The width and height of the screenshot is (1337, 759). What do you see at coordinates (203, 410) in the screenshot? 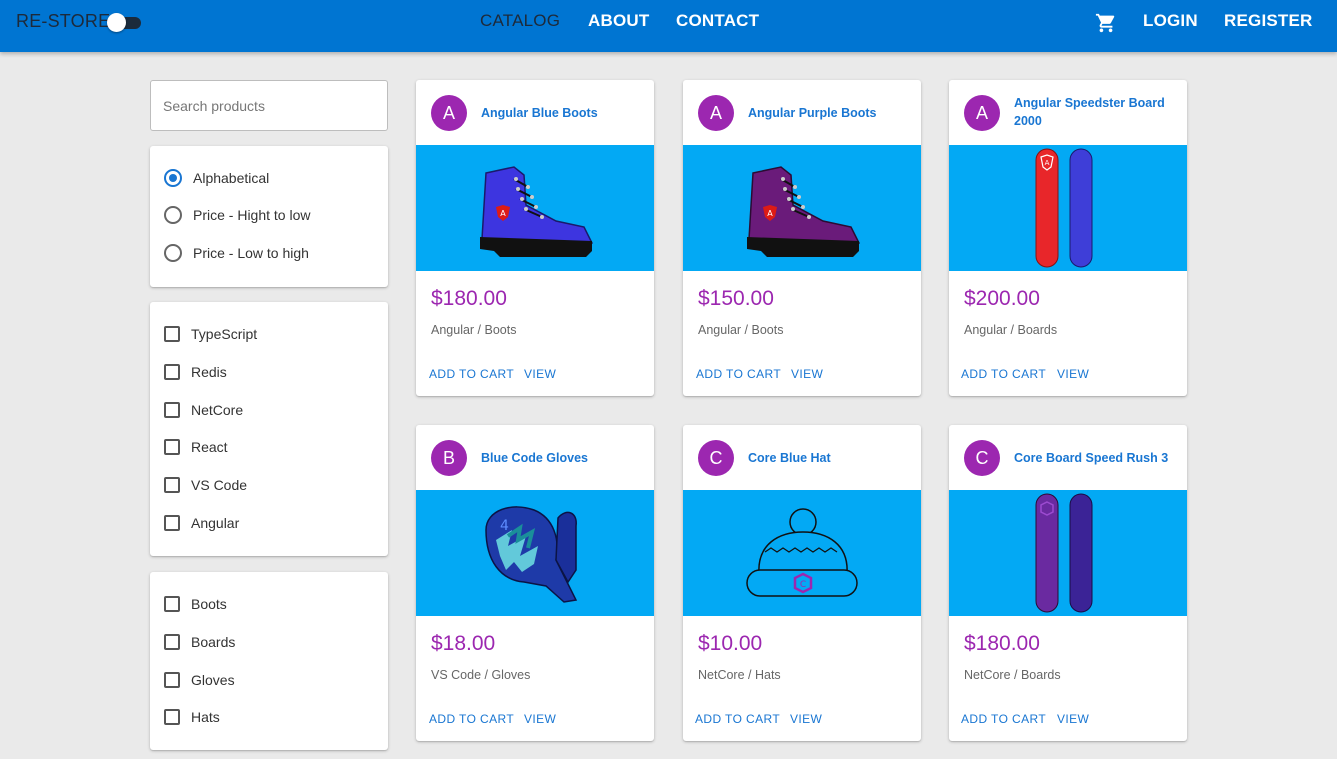
I see `brand-filter-netcore: NetCore` at bounding box center [203, 410].